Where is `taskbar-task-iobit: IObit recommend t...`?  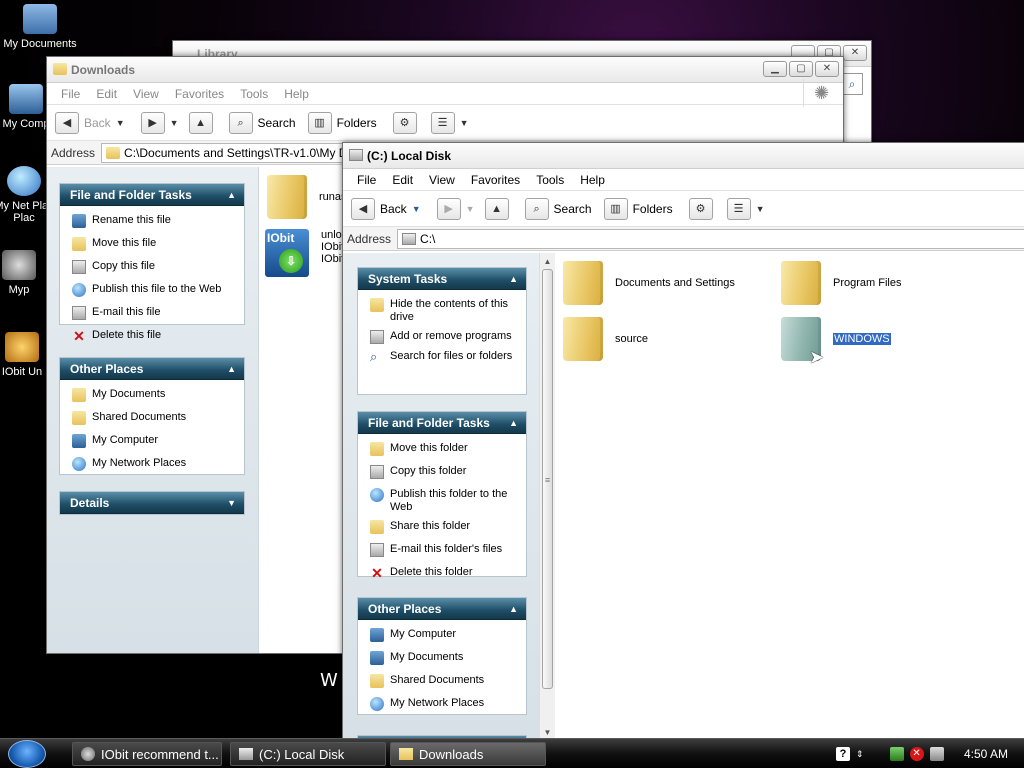 taskbar-task-iobit: IObit recommend t... is located at coordinates (147, 754).